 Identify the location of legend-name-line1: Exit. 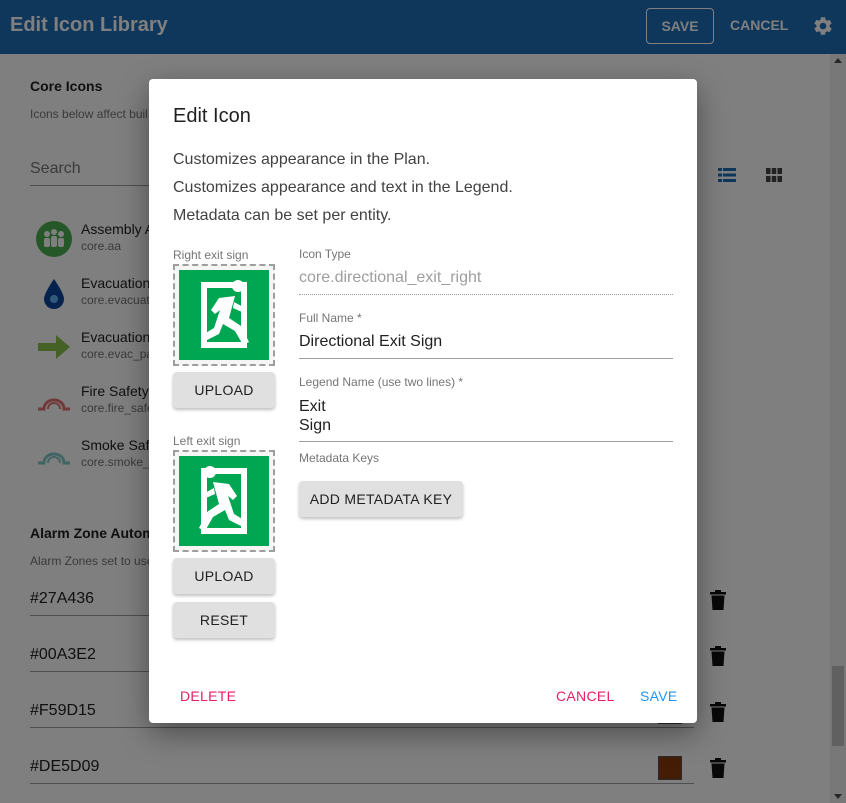
(312, 406).